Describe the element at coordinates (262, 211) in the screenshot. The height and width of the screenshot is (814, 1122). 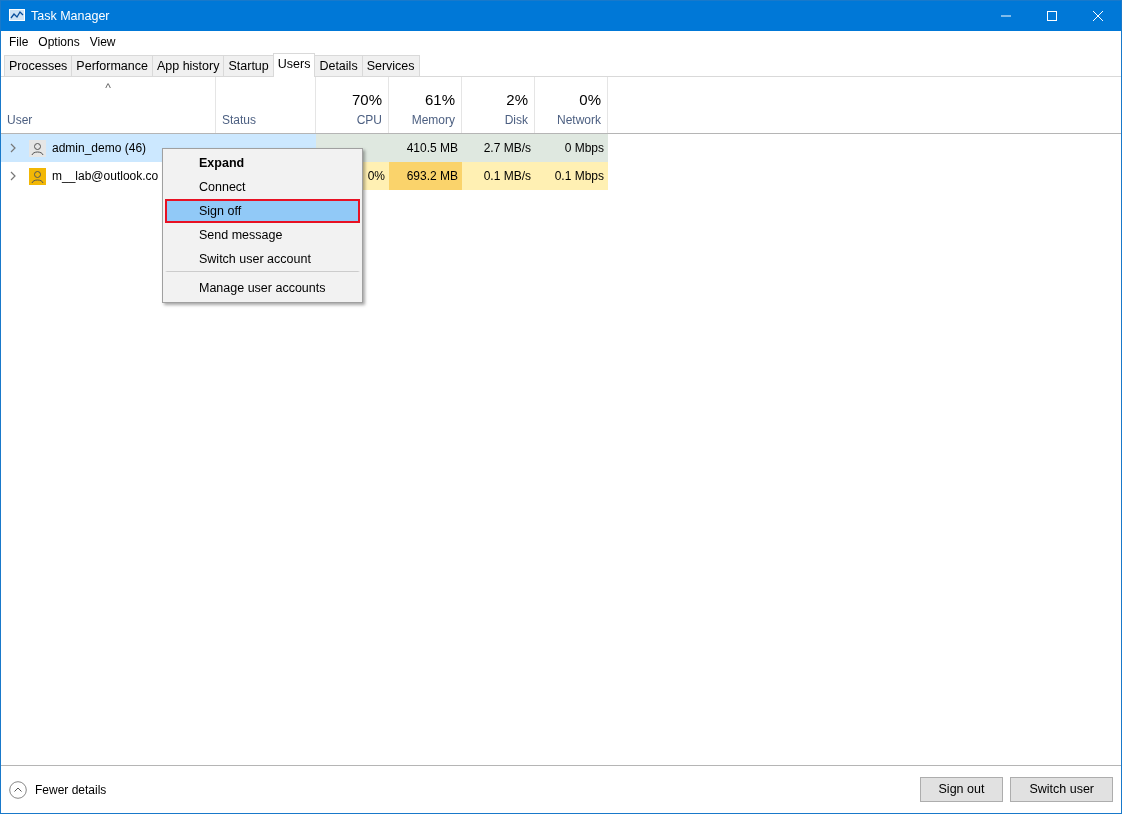
I see `menu-option: Sign off` at that location.